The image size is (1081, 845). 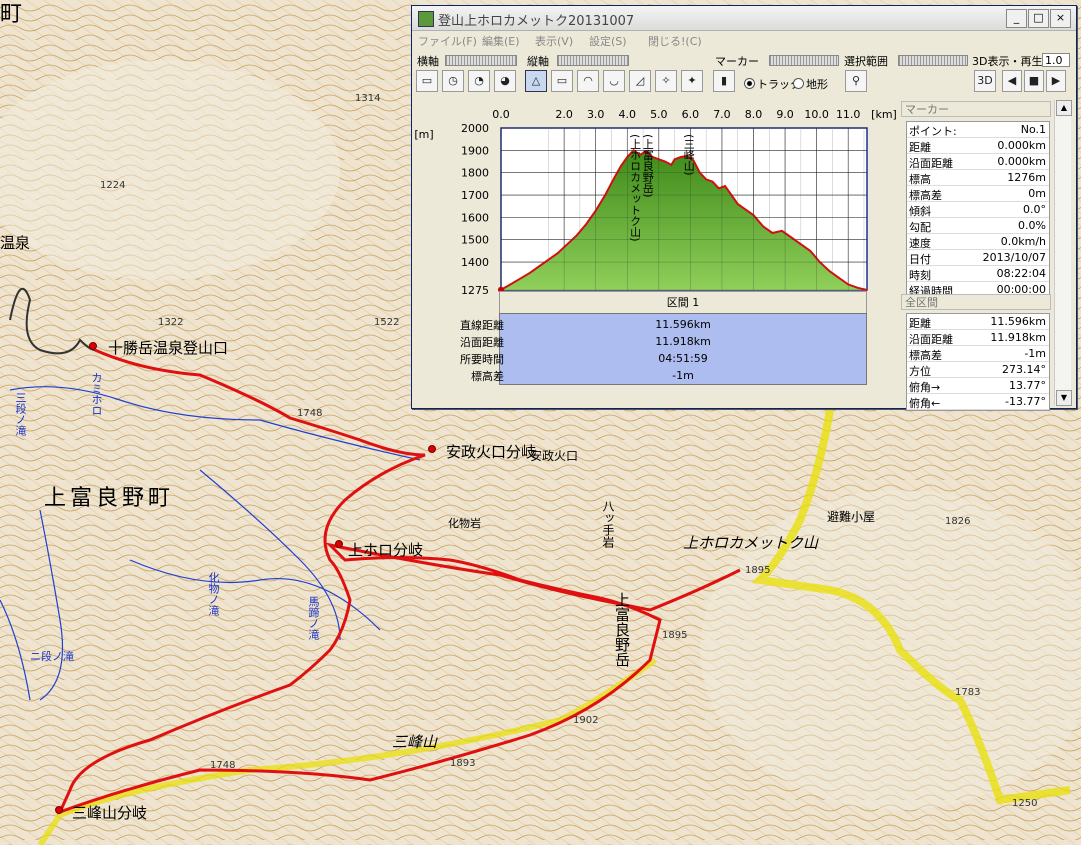 What do you see at coordinates (958, 521) in the screenshot?
I see `elevation-label: 1826` at bounding box center [958, 521].